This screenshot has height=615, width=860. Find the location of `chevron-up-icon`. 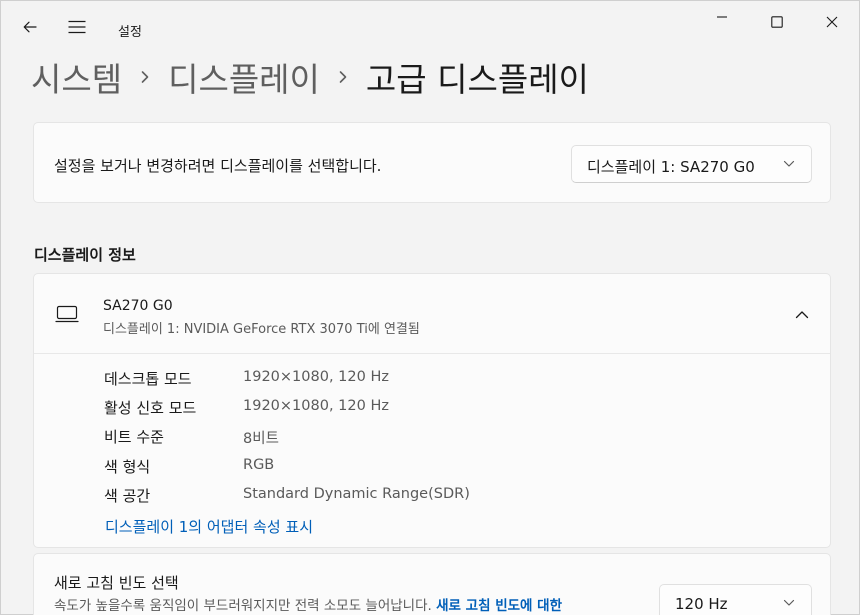

chevron-up-icon is located at coordinates (802, 314).